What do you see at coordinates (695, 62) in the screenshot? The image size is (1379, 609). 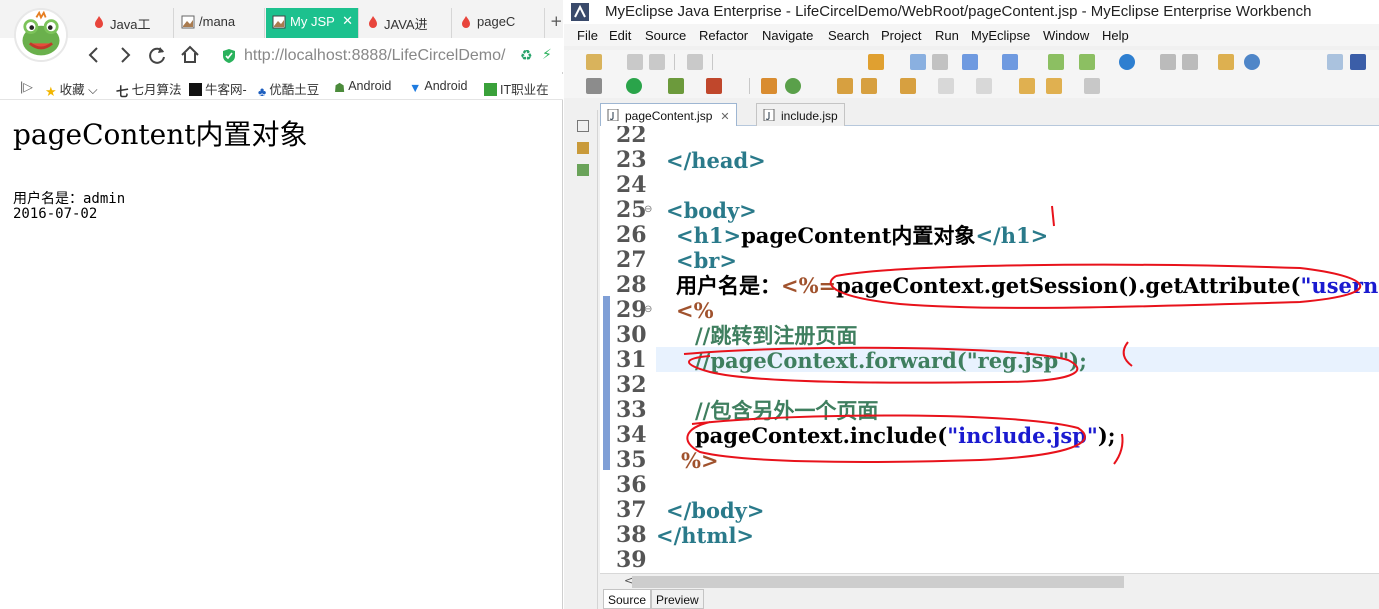 I see `print-icon` at bounding box center [695, 62].